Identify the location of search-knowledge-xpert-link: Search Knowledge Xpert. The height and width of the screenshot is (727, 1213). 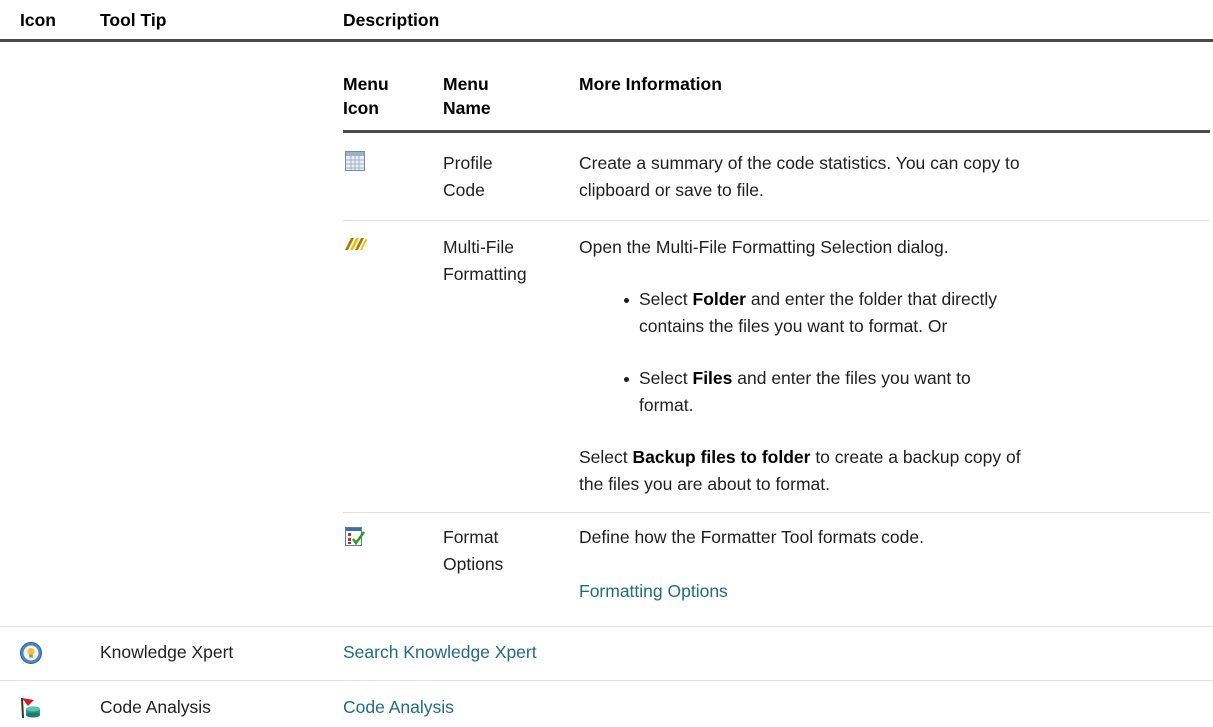
(440, 652).